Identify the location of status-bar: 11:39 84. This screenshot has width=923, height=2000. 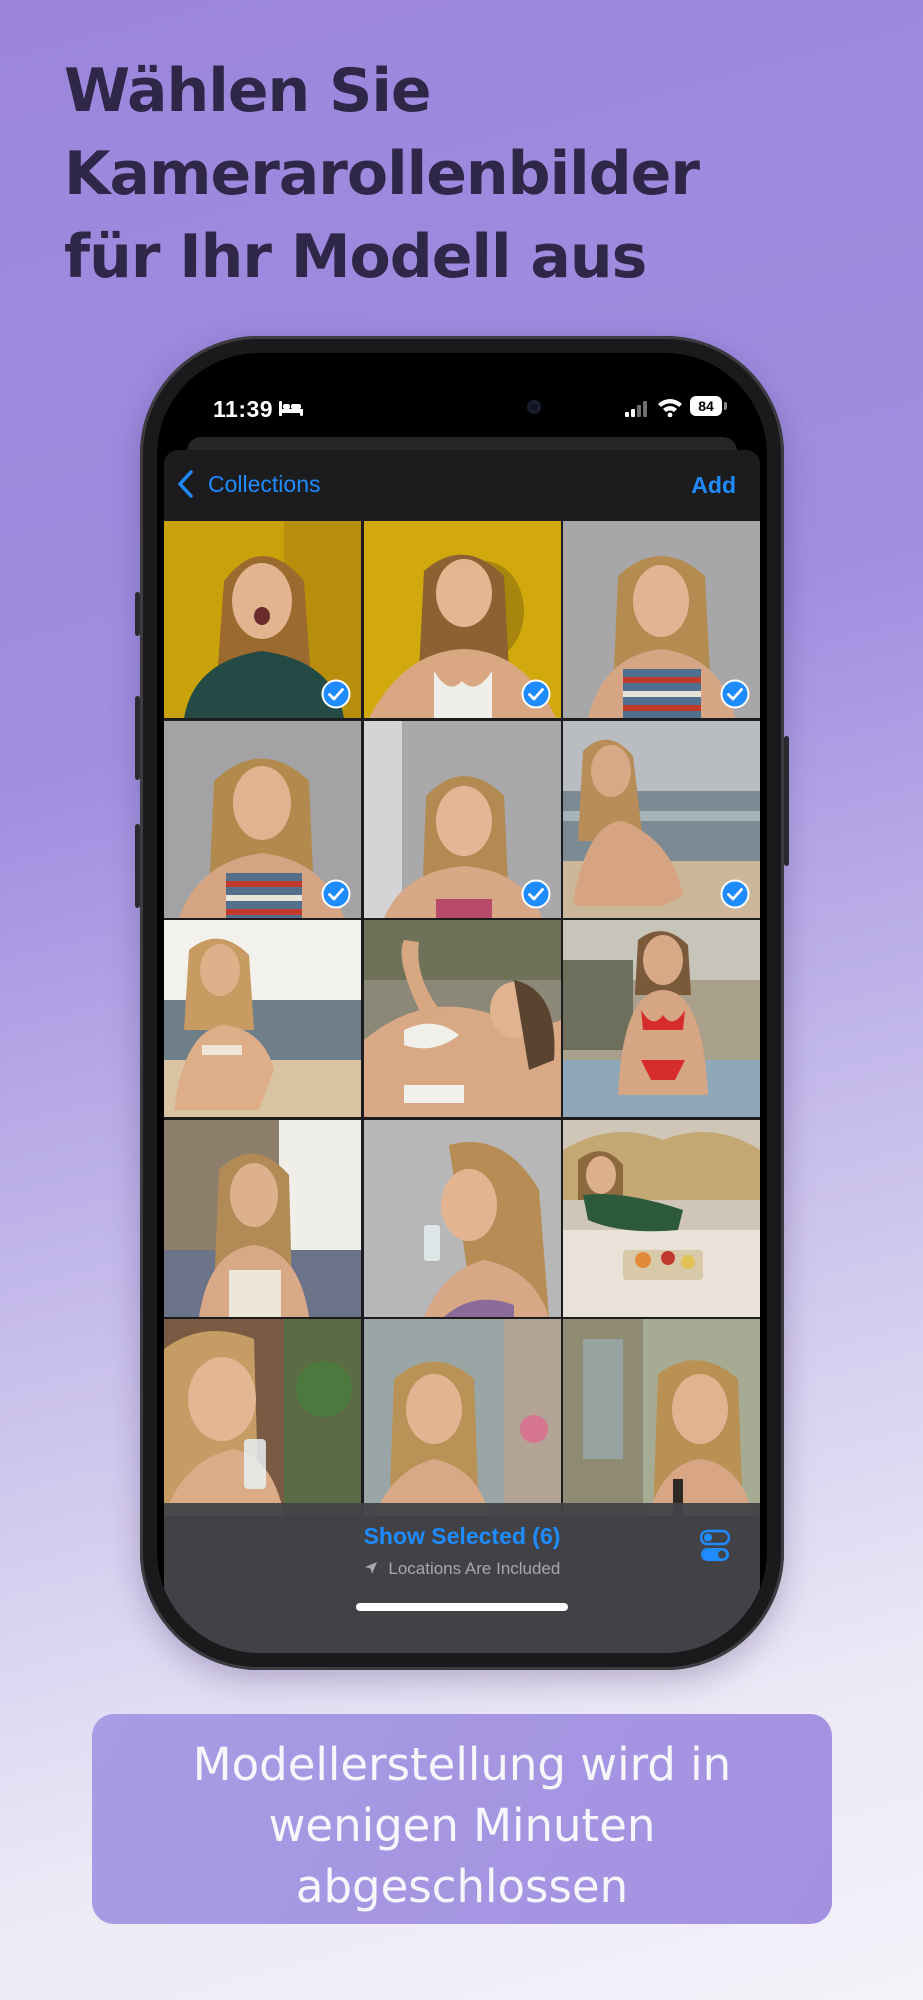
(462, 393).